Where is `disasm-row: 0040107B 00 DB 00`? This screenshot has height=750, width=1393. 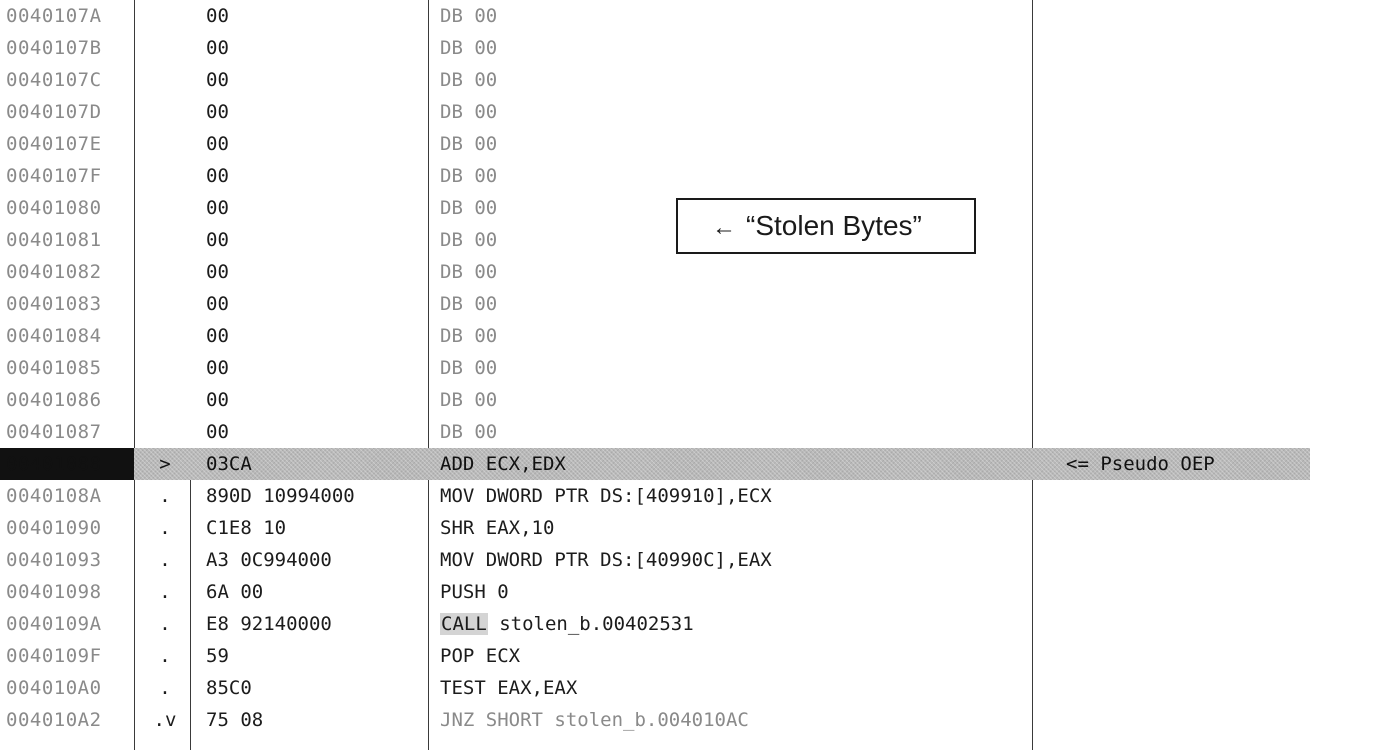 disasm-row: 0040107B 00 DB 00 is located at coordinates (655, 48).